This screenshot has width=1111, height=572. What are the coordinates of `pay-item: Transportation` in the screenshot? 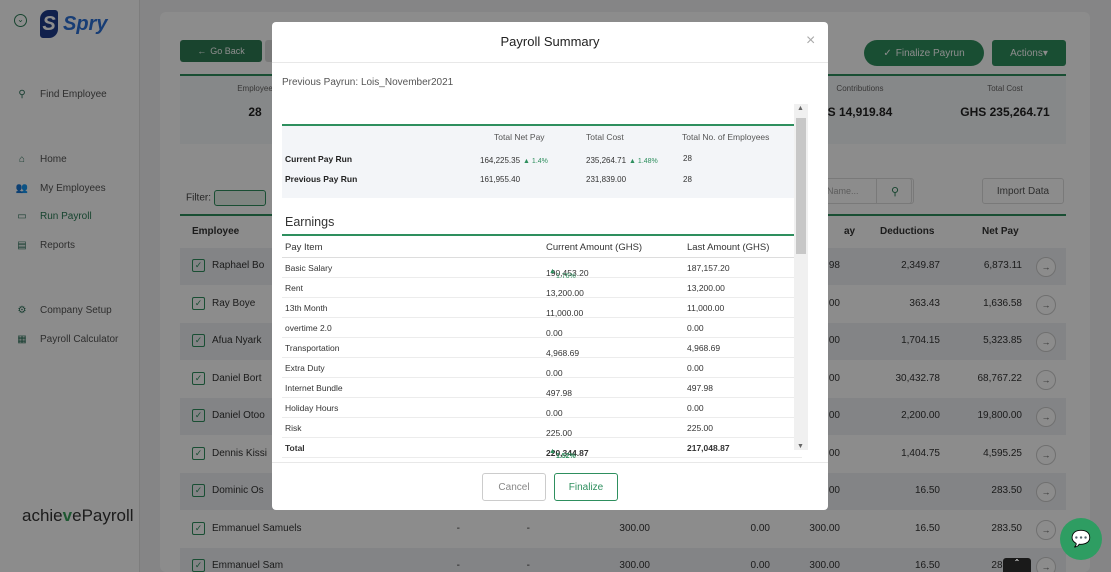 It's located at (312, 348).